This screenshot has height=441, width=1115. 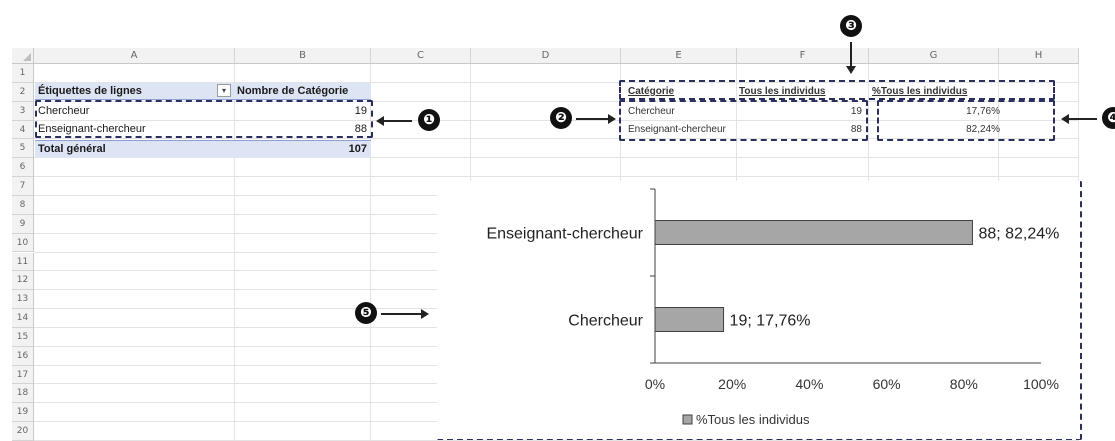 I want to click on data-label: 88; 82,24%, so click(x=1018, y=234).